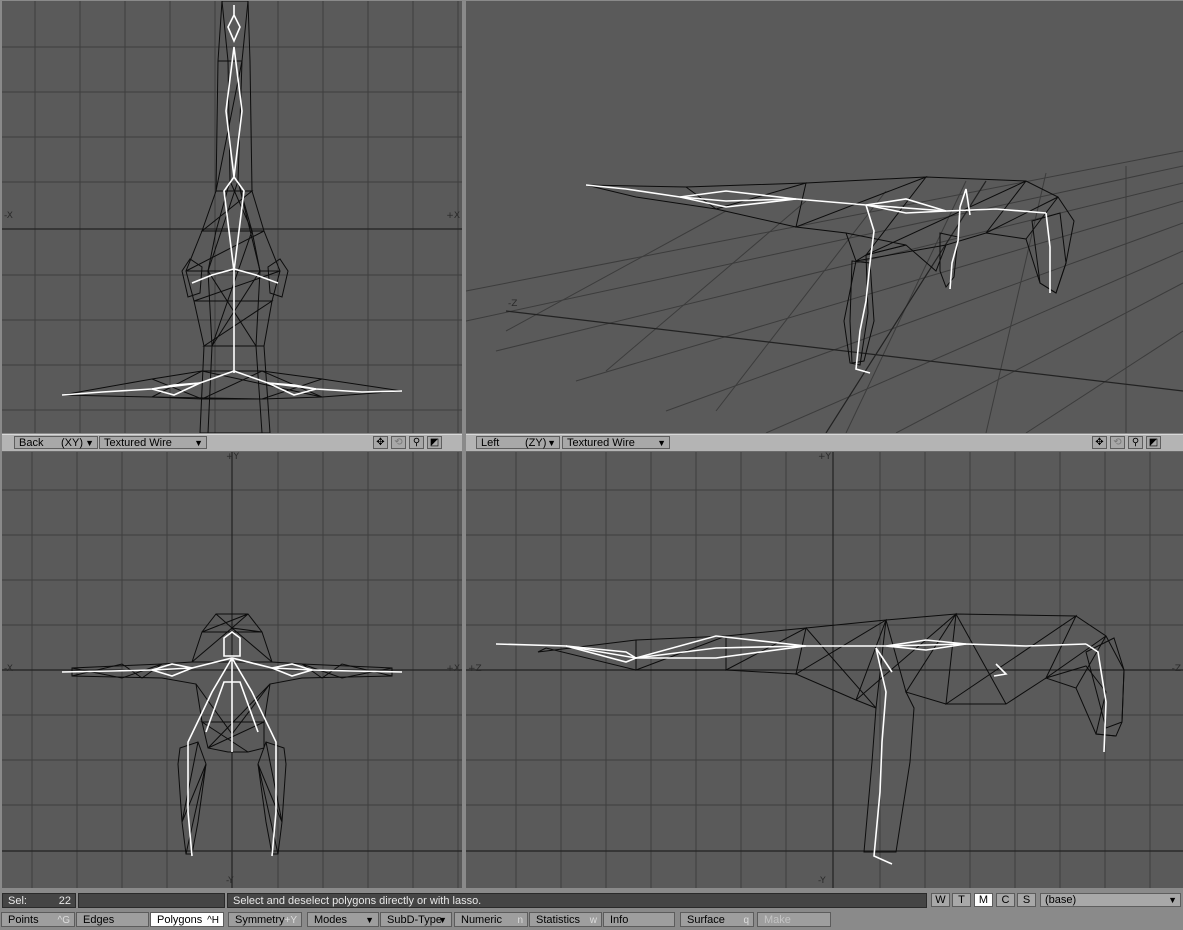 The width and height of the screenshot is (1183, 930). Describe the element at coordinates (983, 900) in the screenshot. I see `layer-button-m: M` at that location.